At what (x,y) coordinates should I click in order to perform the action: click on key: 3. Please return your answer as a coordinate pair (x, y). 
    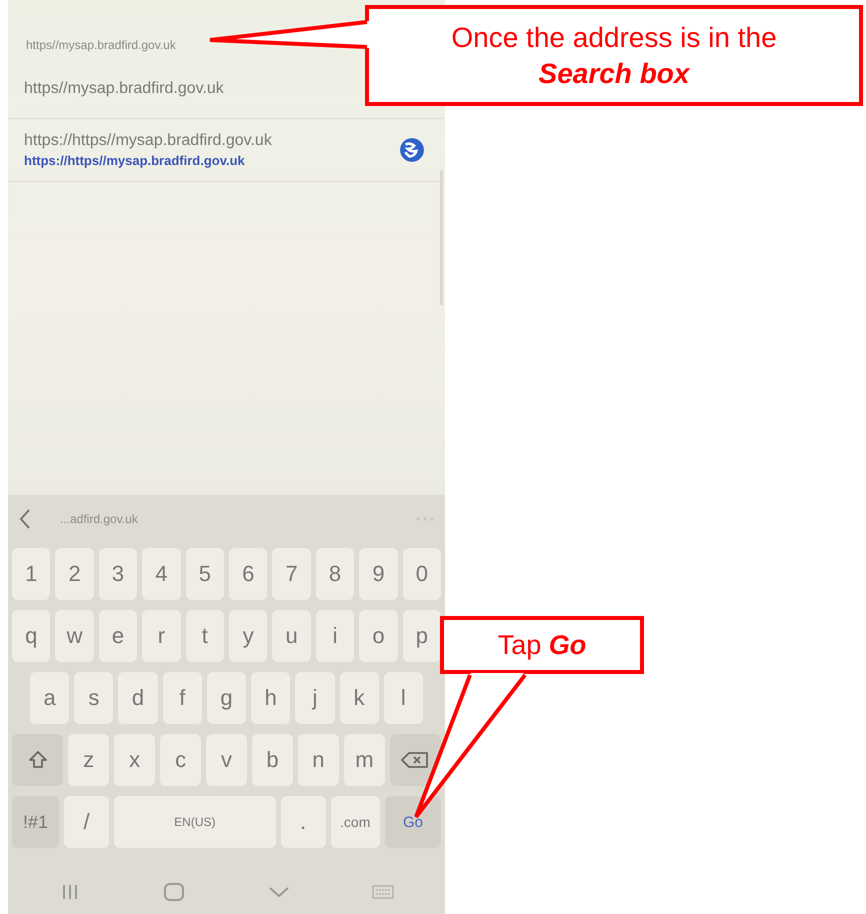
    Looking at the image, I should click on (118, 574).